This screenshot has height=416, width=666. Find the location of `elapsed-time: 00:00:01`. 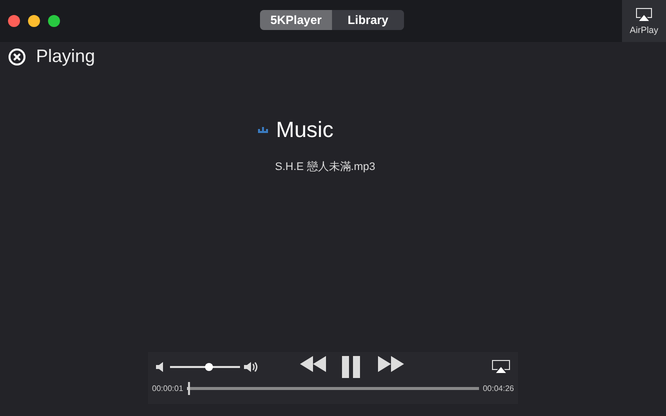

elapsed-time: 00:00:01 is located at coordinates (168, 388).